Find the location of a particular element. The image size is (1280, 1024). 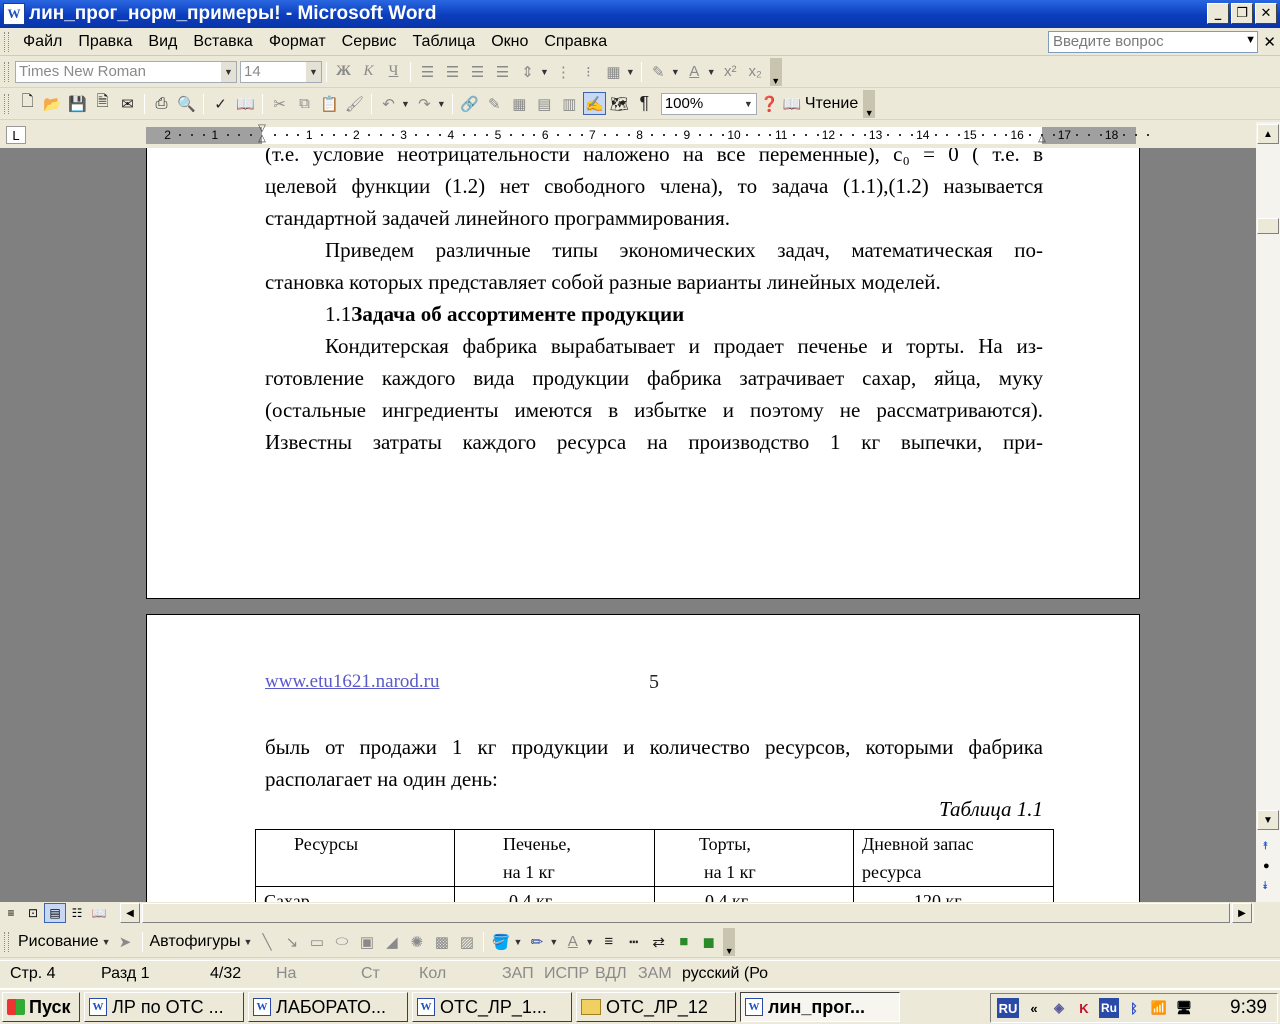

permission-icon: 🗎 is located at coordinates (102, 103).